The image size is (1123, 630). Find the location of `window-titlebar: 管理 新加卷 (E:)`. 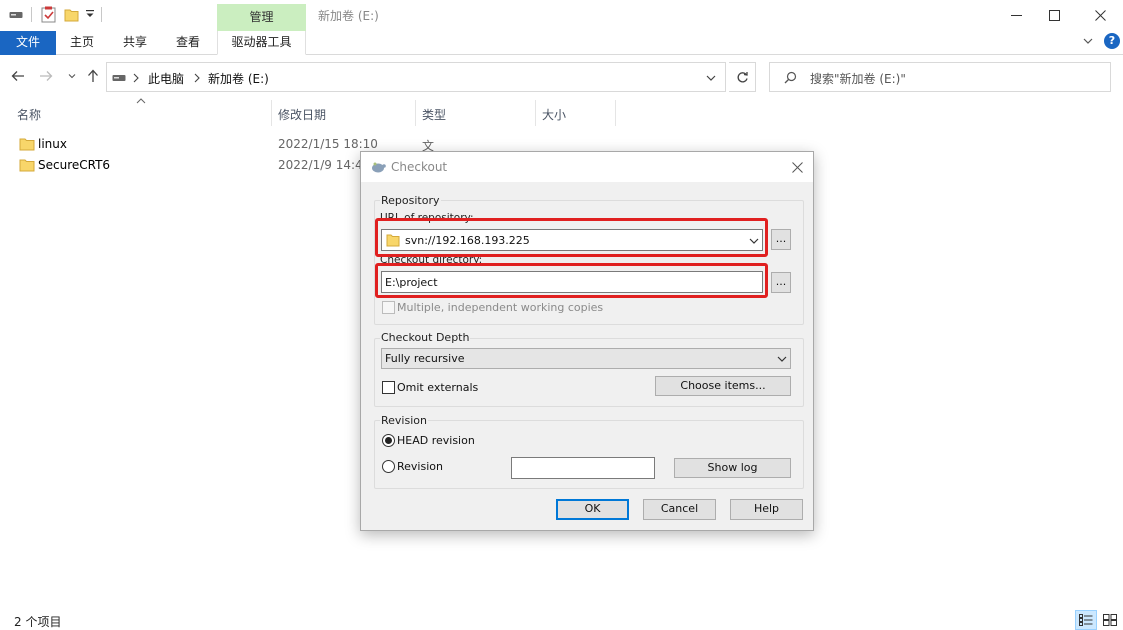

window-titlebar: 管理 新加卷 (E:) is located at coordinates (561, 16).